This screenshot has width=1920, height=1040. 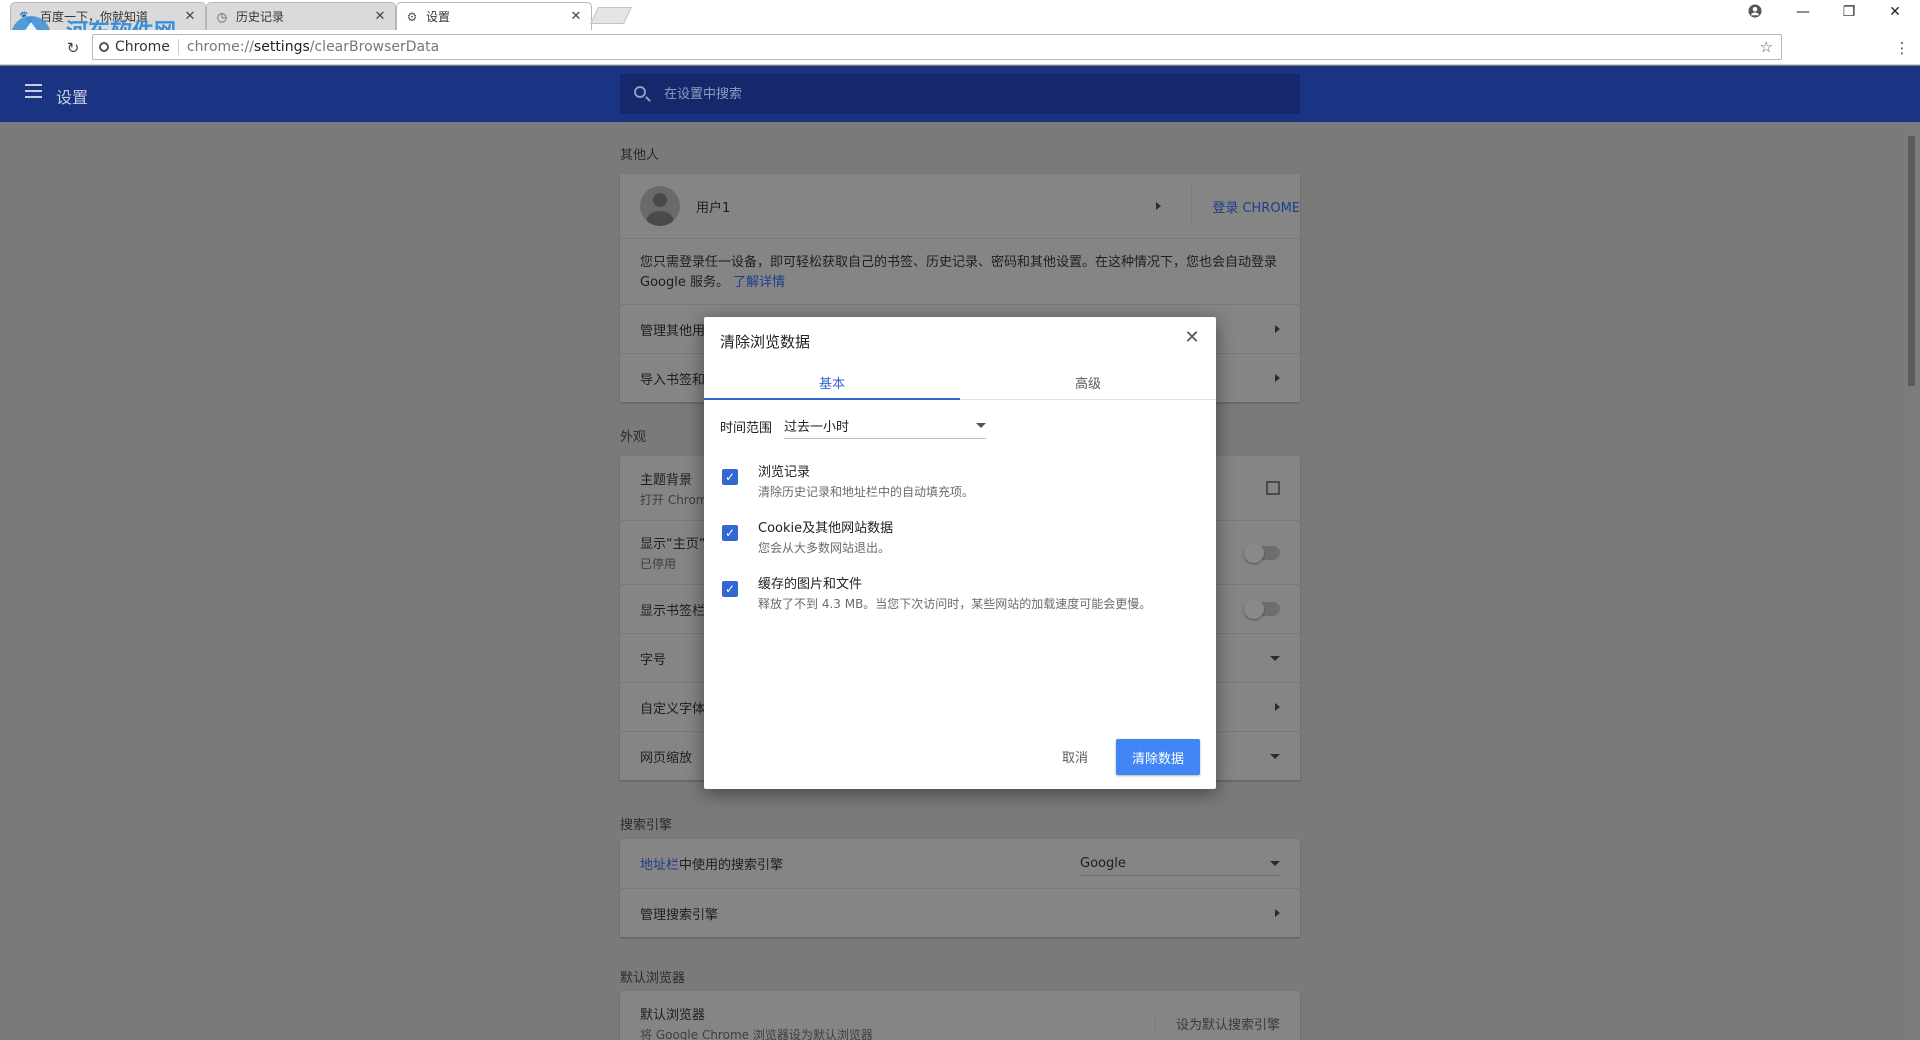 What do you see at coordinates (1895, 12) in the screenshot?
I see `close-window-icon: ✕` at bounding box center [1895, 12].